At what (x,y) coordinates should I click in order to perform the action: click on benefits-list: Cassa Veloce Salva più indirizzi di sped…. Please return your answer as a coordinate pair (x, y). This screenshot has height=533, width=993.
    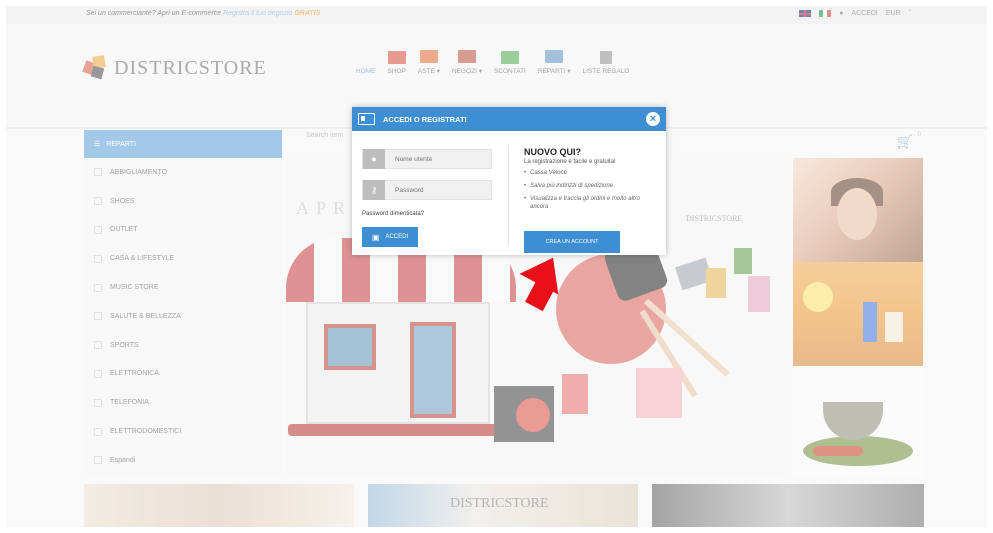
    Looking at the image, I should click on (589, 192).